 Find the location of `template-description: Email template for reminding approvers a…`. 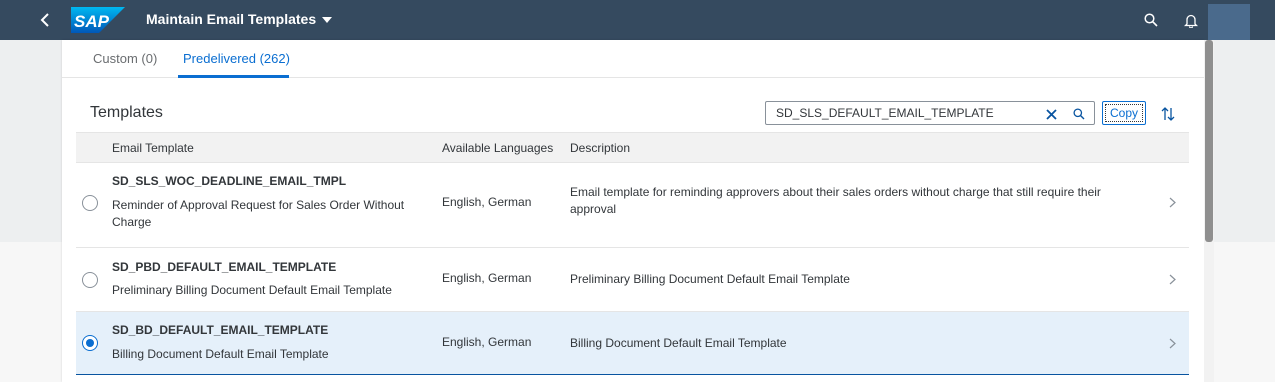

template-description: Email template for reminding approvers a… is located at coordinates (835, 200).